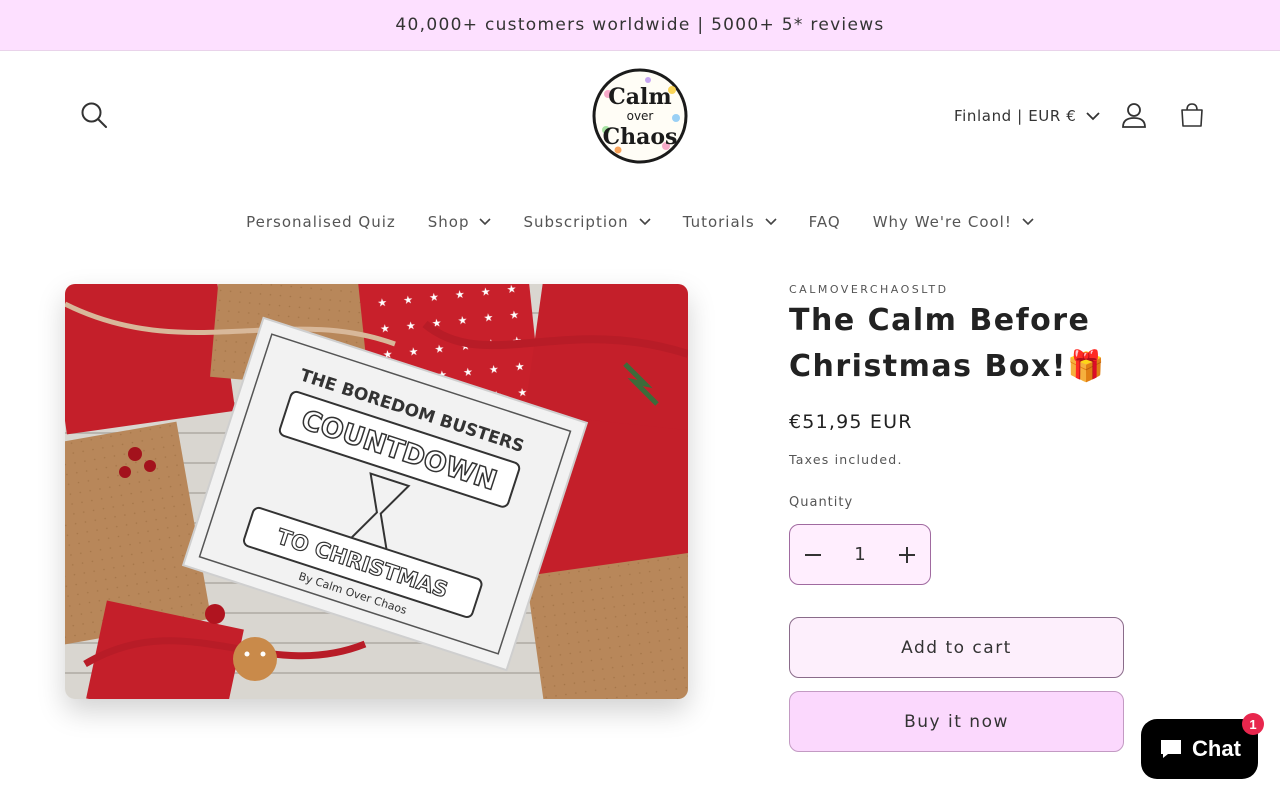  I want to click on logo-line-calm: Calm, so click(639, 97).